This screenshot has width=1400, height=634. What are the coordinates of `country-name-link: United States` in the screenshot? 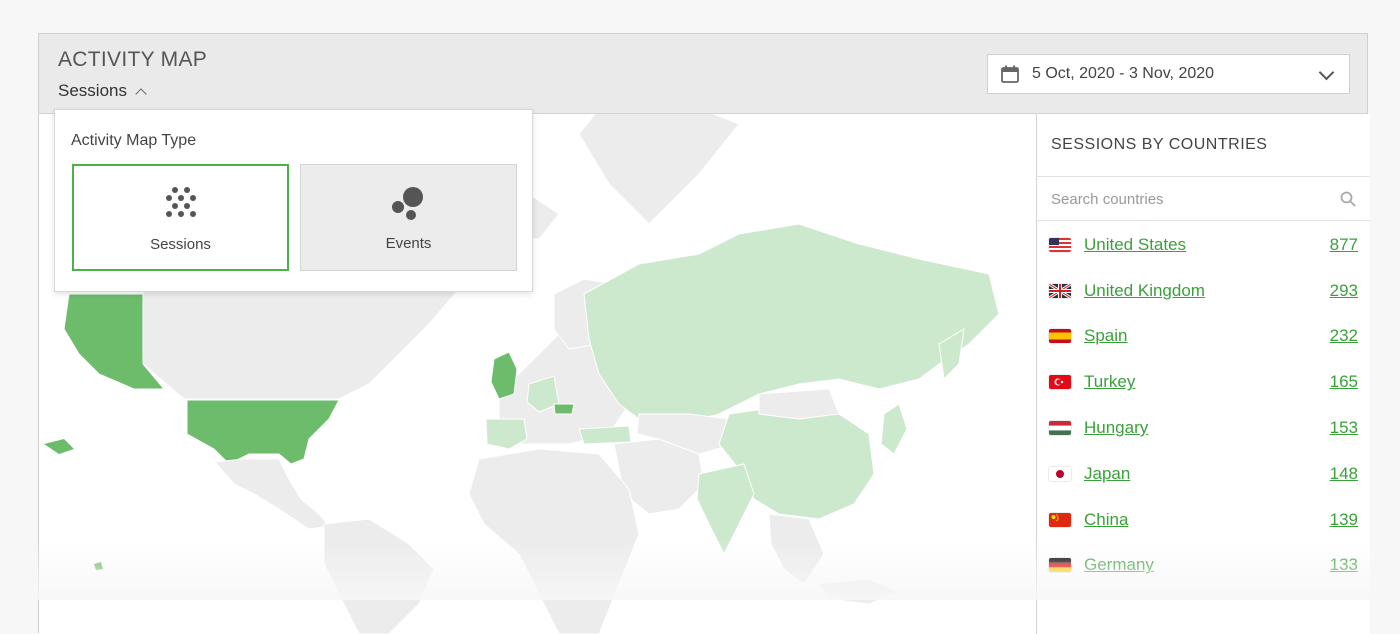 It's located at (1135, 245).